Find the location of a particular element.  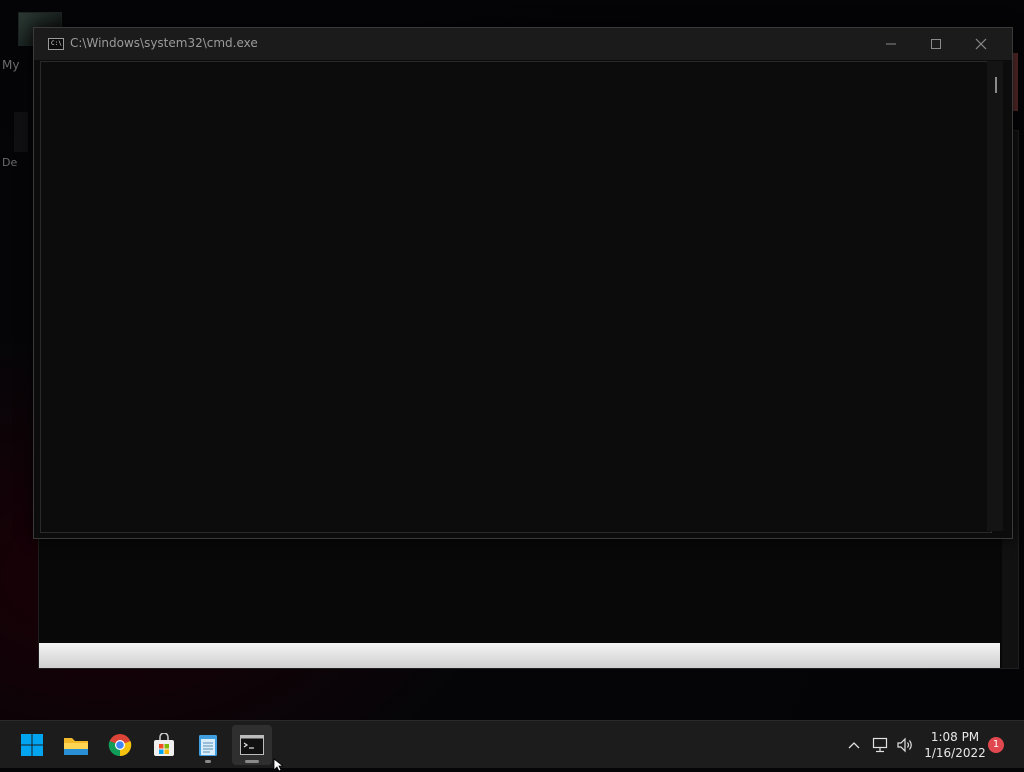

console-scrollbar is located at coordinates (995, 296).